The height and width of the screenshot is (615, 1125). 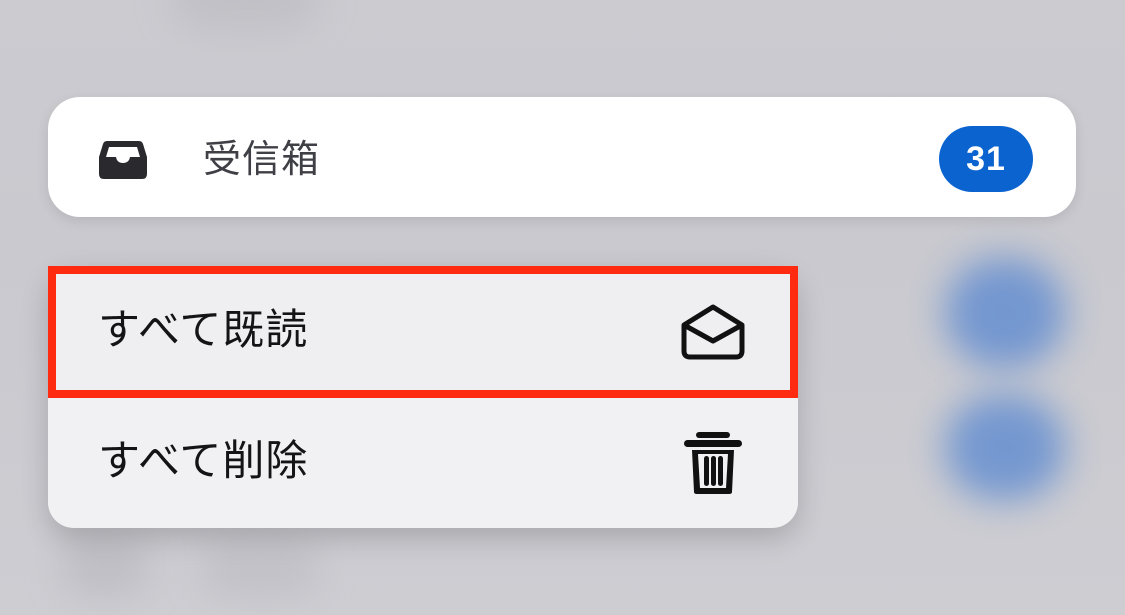 What do you see at coordinates (423, 462) in the screenshot?
I see `delete-all-menu-item: すべて削除` at bounding box center [423, 462].